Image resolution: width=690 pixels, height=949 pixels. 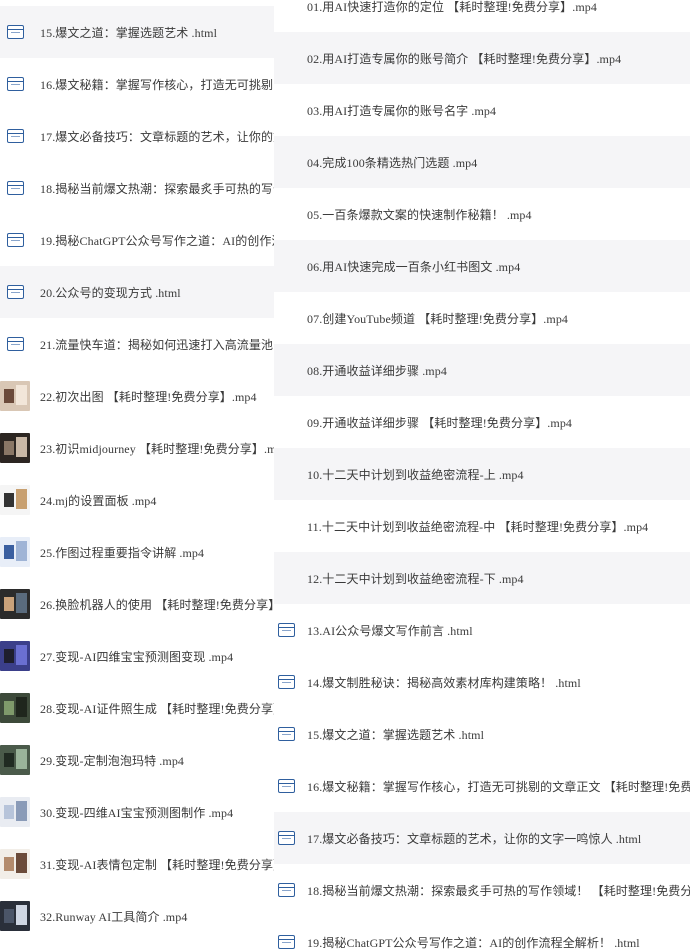 What do you see at coordinates (414, 266) in the screenshot?
I see `file-name-label: 06.用AI快速完成一百条小红书图文 .mp4` at bounding box center [414, 266].